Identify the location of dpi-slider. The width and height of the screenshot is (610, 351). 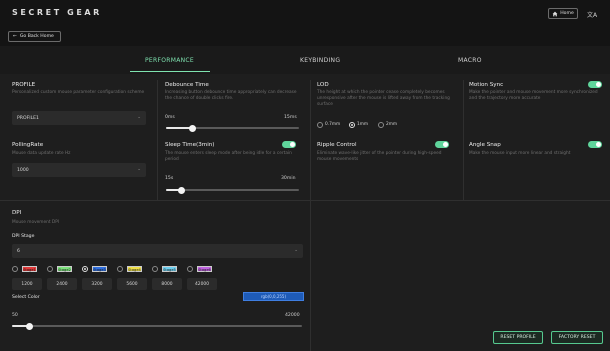
(157, 326).